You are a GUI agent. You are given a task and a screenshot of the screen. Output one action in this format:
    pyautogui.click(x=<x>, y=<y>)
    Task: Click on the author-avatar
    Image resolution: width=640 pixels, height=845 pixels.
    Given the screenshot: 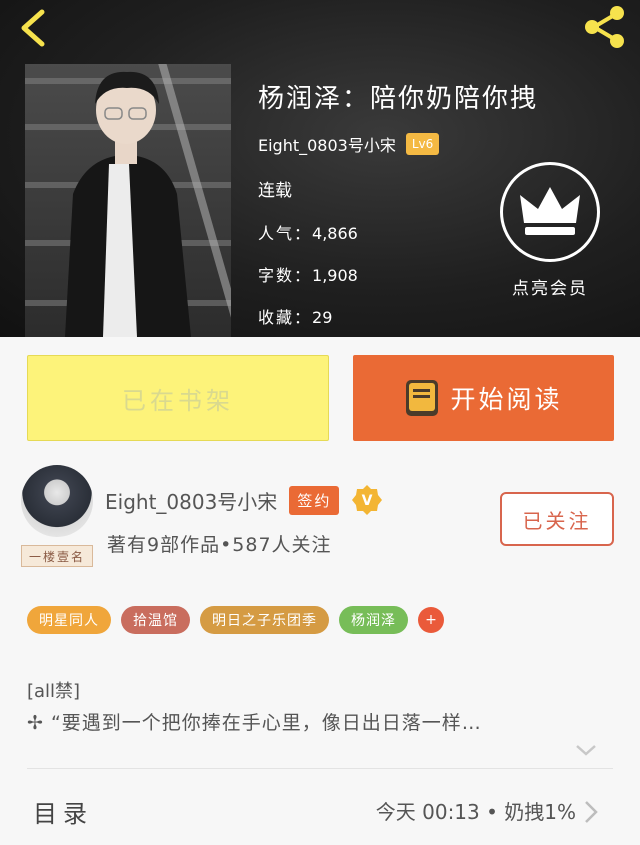 What is the action you would take?
    pyautogui.click(x=57, y=501)
    